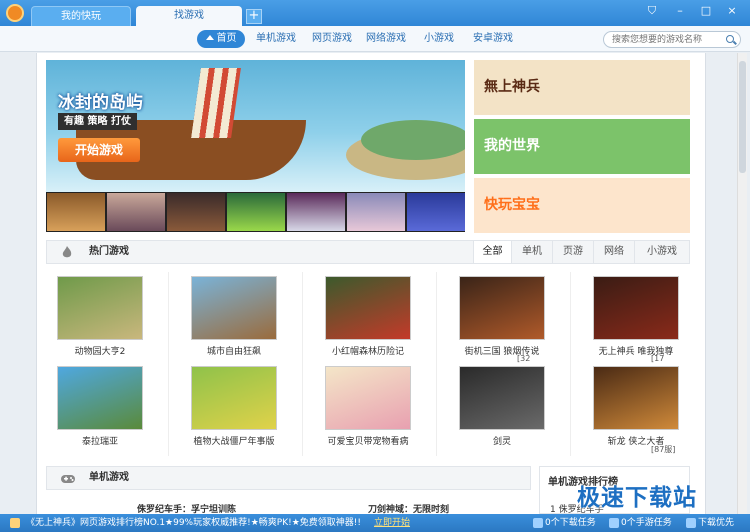 This screenshot has height=532, width=750. What do you see at coordinates (109, 477) in the screenshot?
I see `single-games-title: 单机游戏` at bounding box center [109, 477].